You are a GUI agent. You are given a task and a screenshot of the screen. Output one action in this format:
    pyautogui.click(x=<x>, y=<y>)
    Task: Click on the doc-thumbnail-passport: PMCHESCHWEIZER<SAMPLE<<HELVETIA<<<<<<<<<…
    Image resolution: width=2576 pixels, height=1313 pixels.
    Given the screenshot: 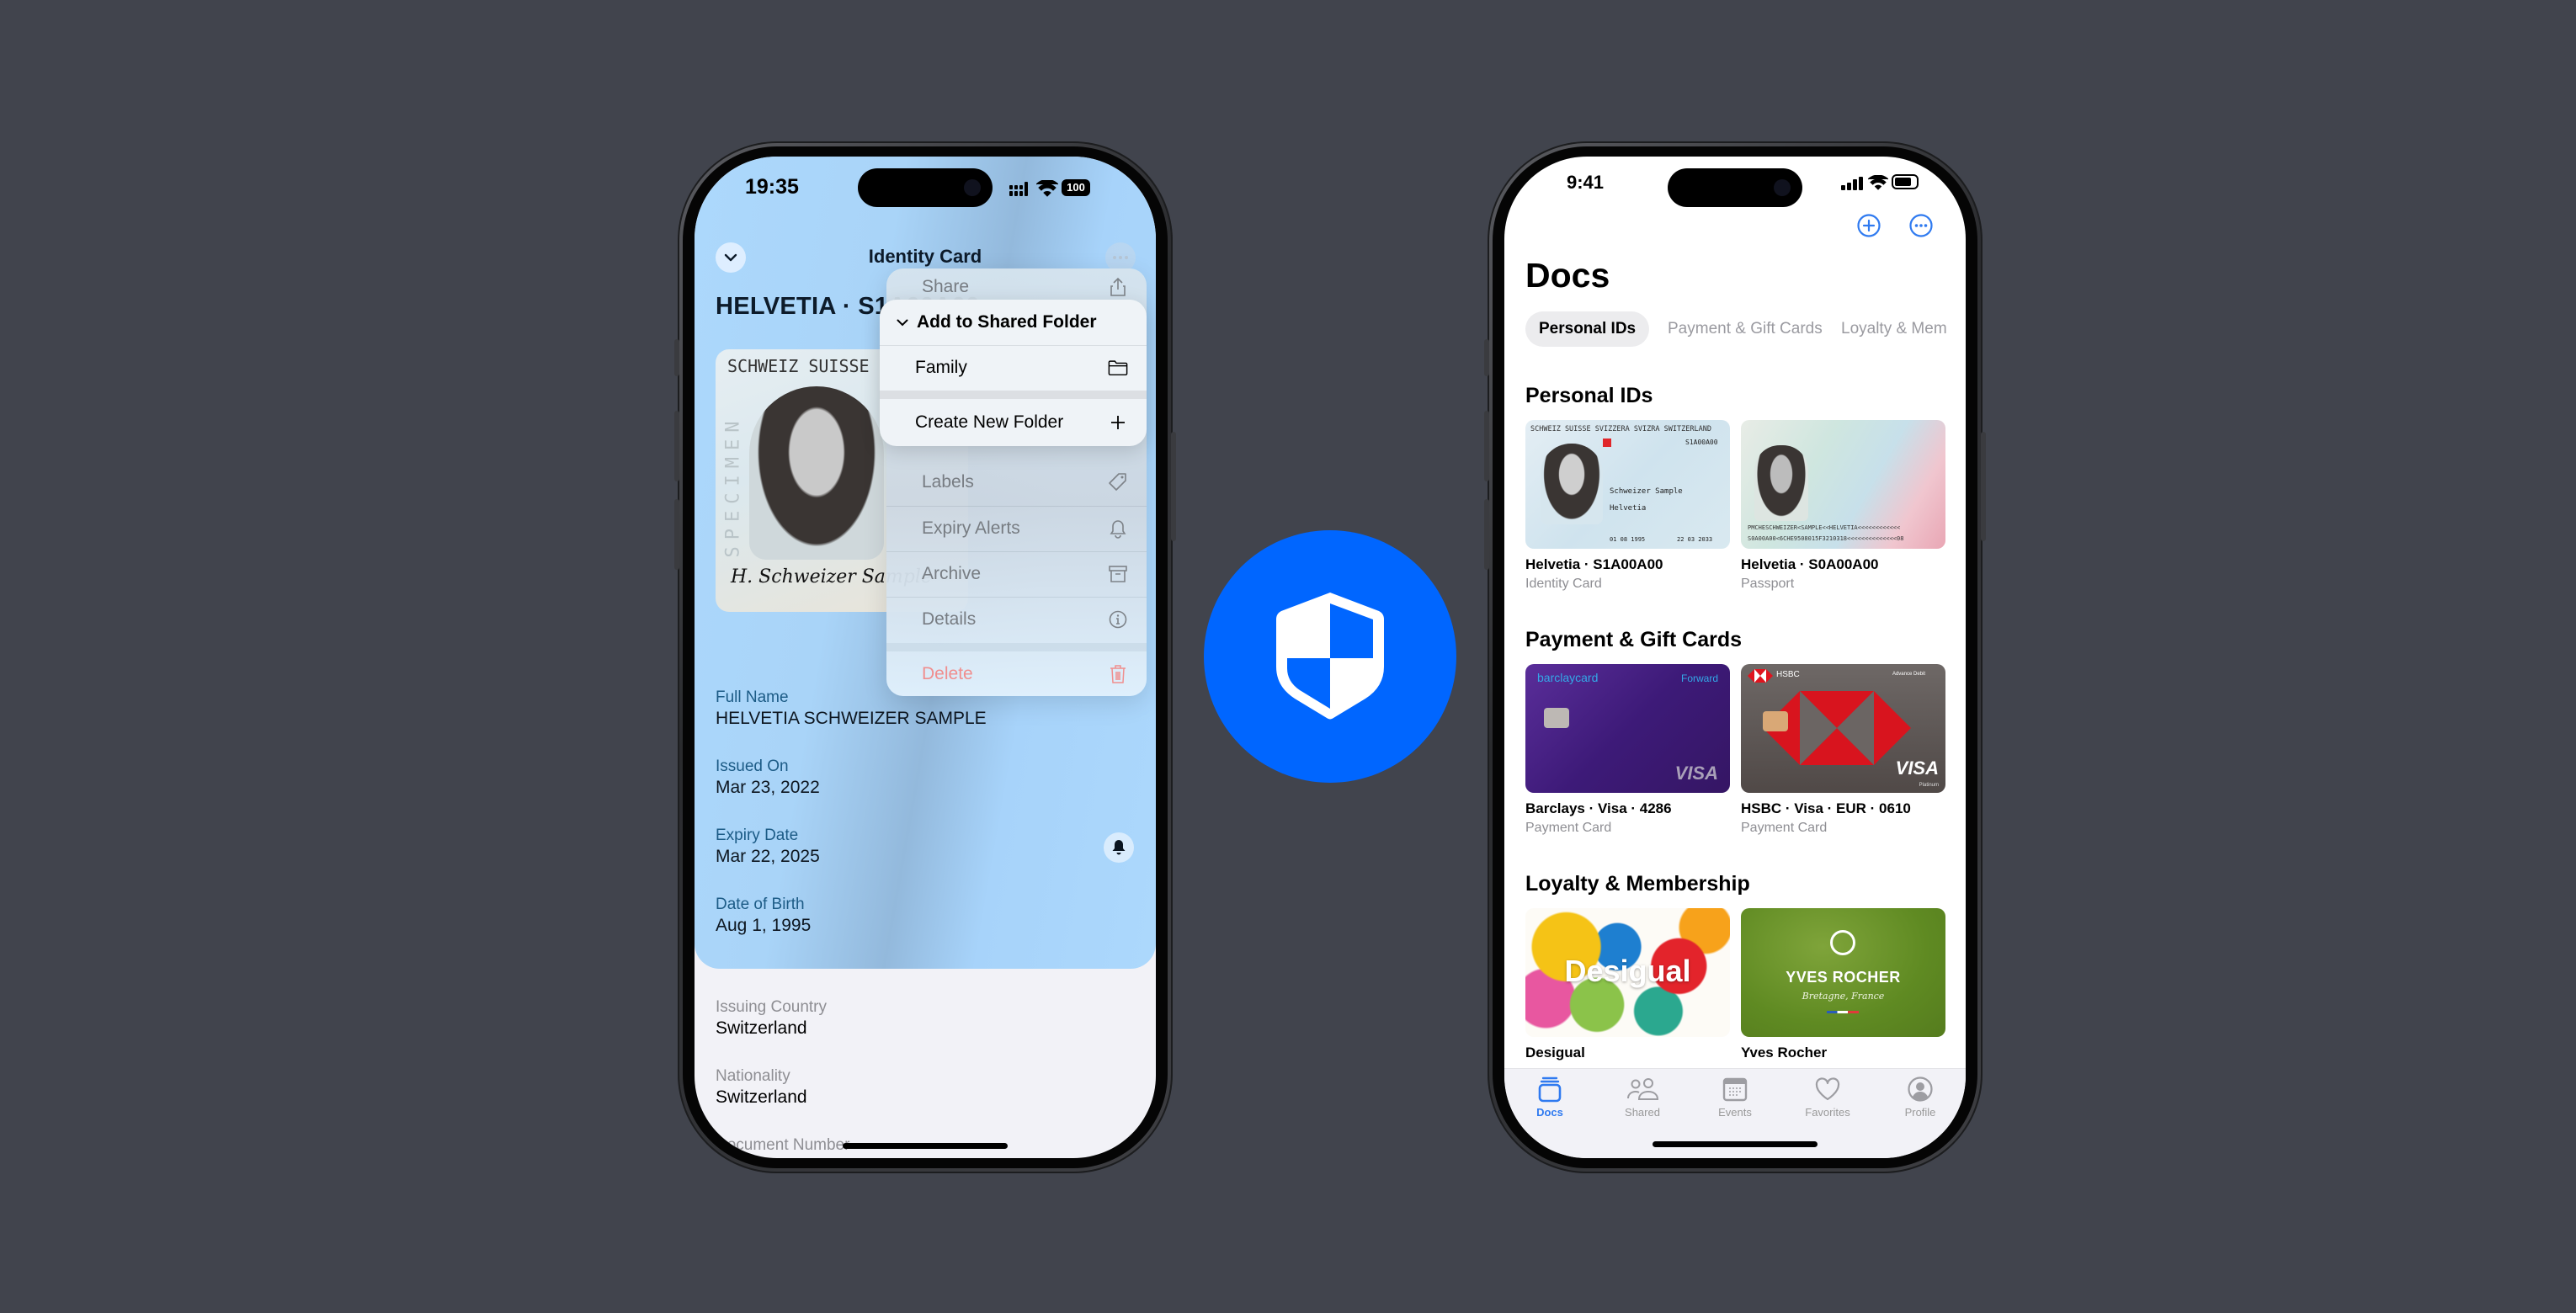 What is the action you would take?
    pyautogui.click(x=1843, y=484)
    